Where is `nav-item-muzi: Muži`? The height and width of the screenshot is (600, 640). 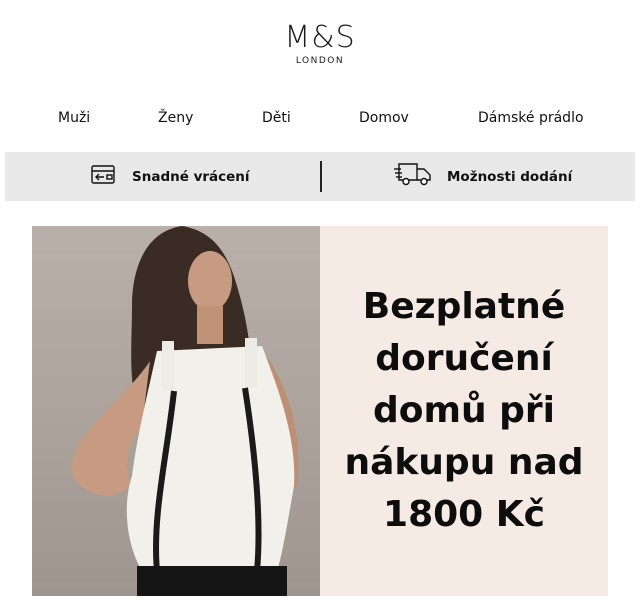
nav-item-muzi: Muži is located at coordinates (74, 118).